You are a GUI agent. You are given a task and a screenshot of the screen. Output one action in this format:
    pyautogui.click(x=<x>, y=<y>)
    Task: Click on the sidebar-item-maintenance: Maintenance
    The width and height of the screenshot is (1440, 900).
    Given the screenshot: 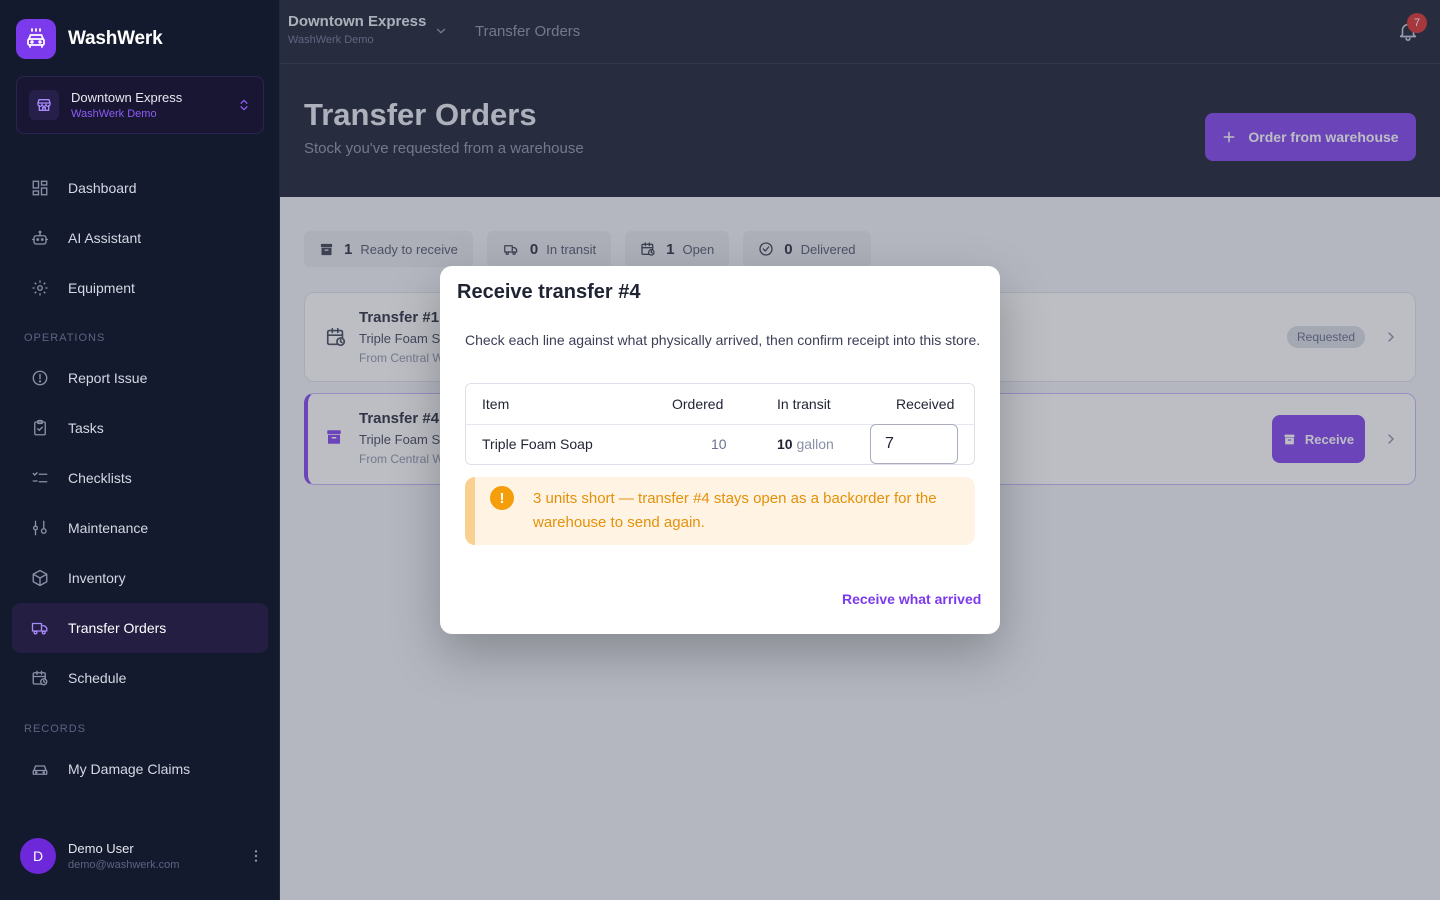 What is the action you would take?
    pyautogui.click(x=140, y=528)
    